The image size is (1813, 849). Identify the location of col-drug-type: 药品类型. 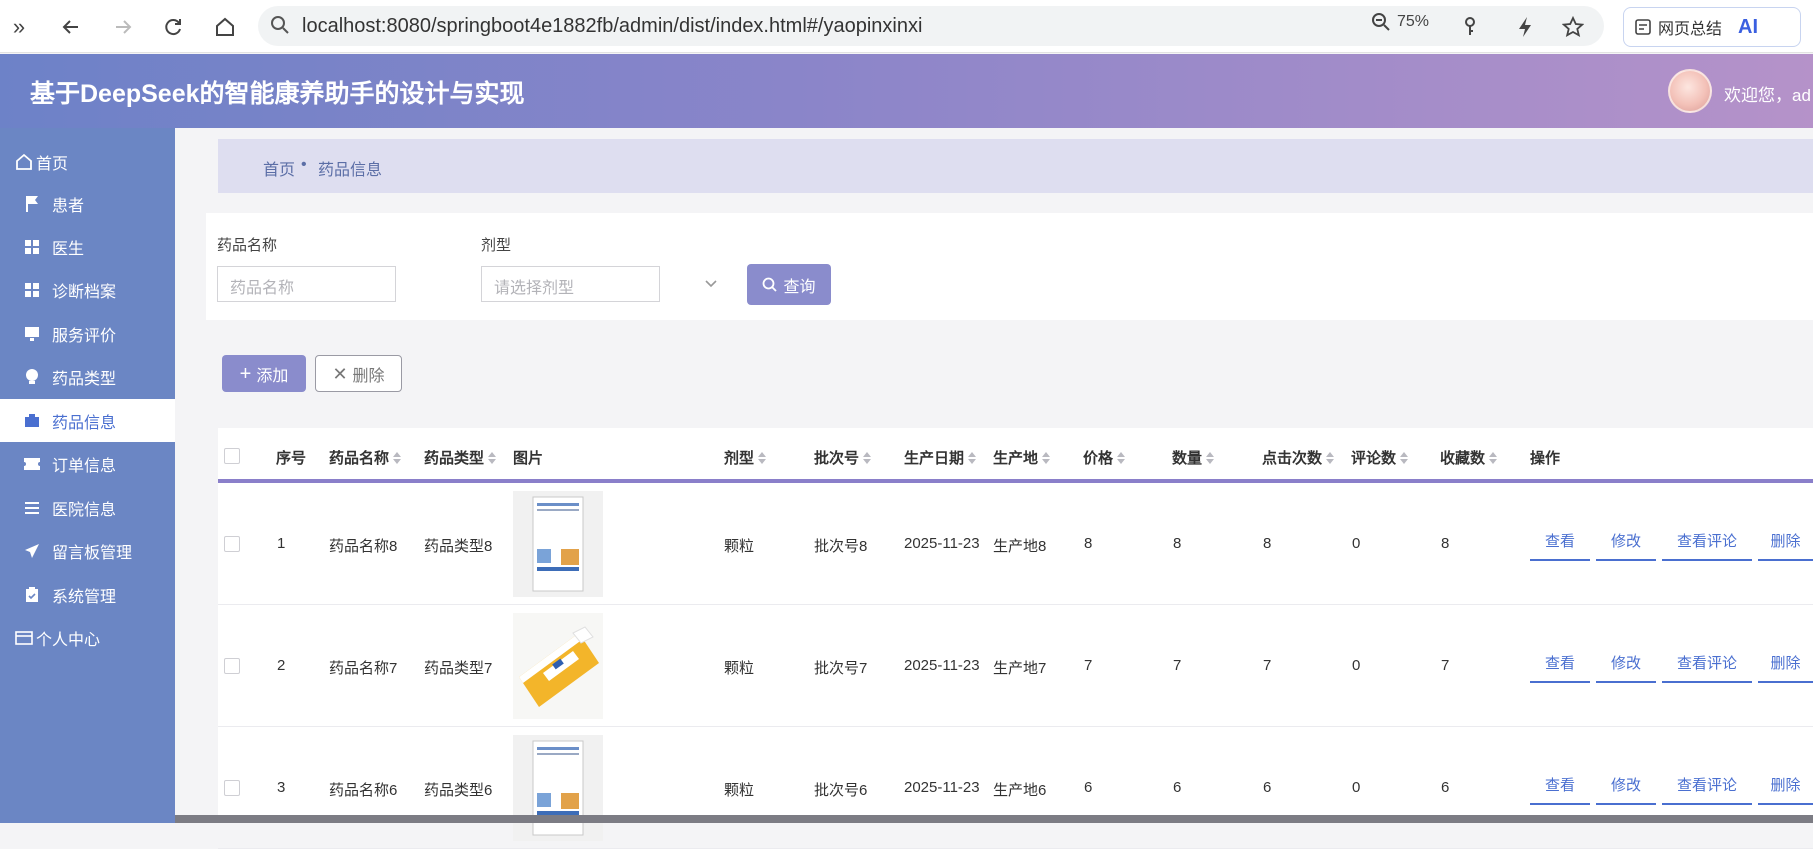
(460, 457).